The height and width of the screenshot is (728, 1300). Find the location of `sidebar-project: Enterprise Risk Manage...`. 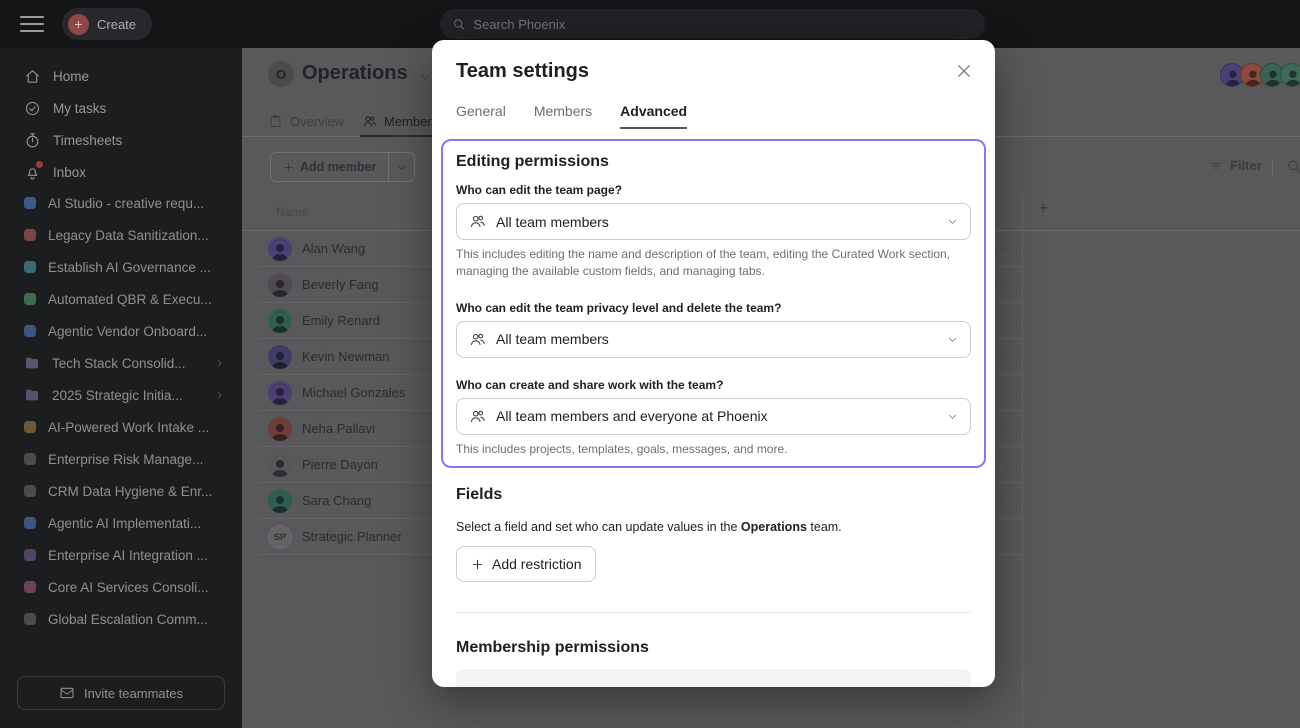

sidebar-project: Enterprise Risk Manage... is located at coordinates (121, 459).